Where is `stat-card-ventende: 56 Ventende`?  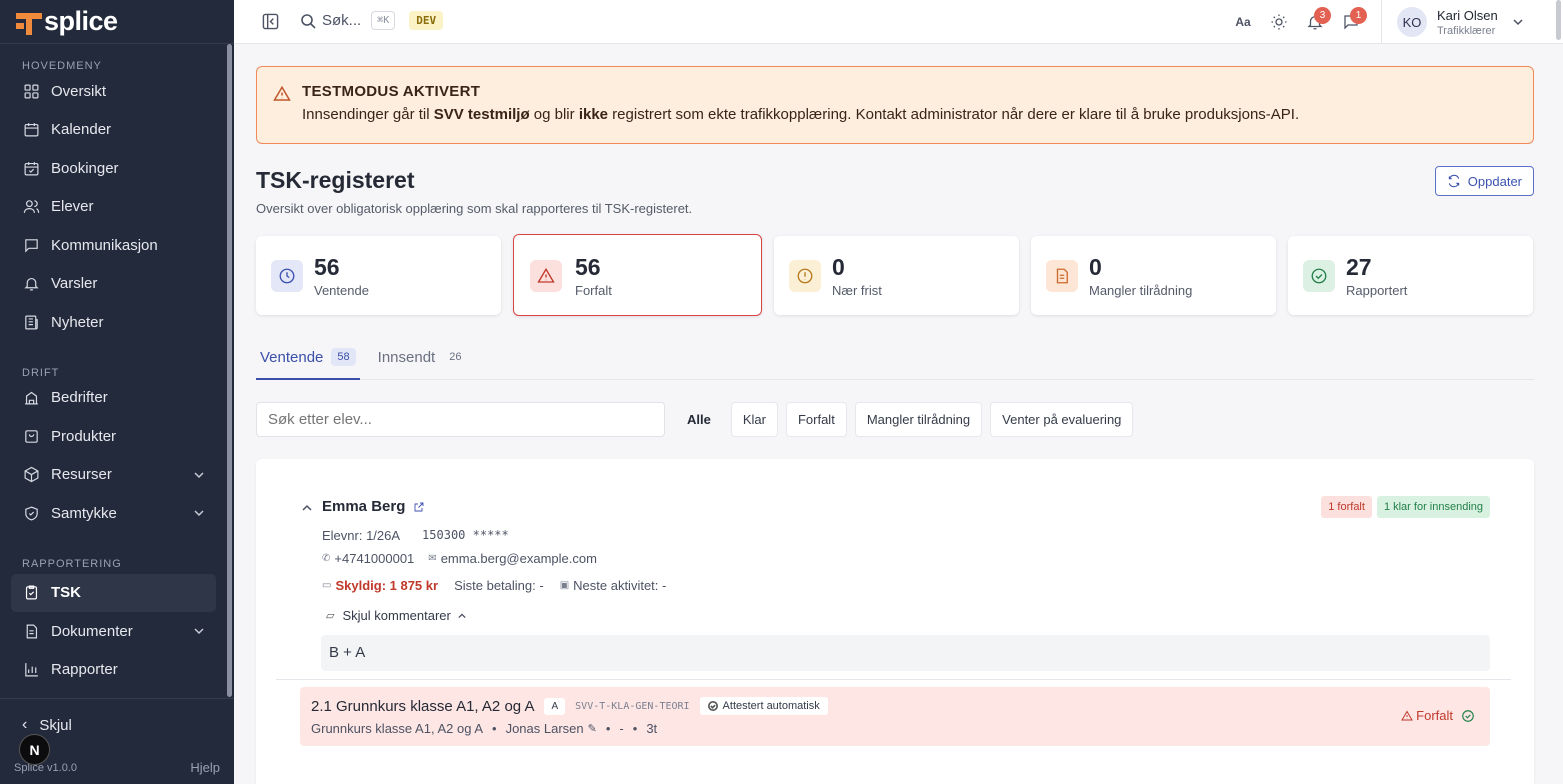 stat-card-ventende: 56 Ventende is located at coordinates (378, 275).